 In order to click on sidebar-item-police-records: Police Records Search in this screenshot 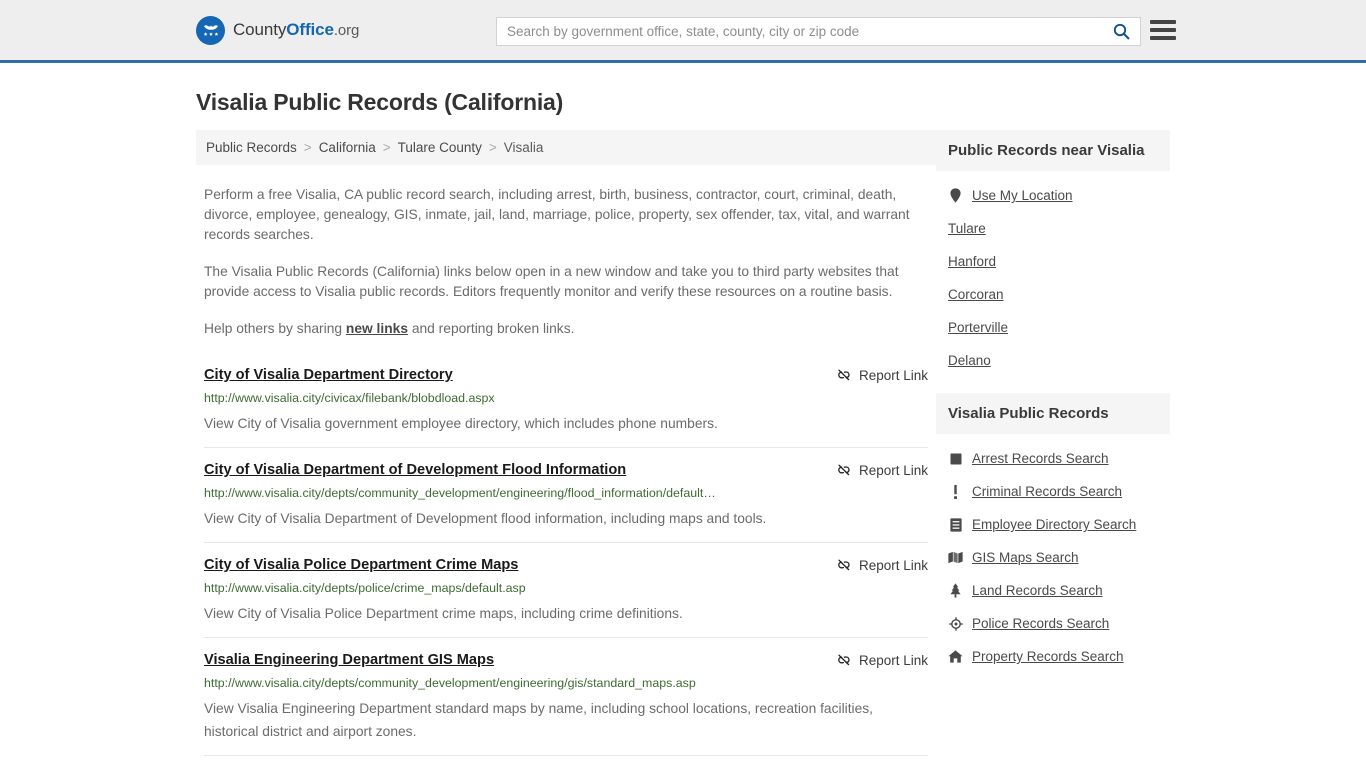, I will do `click(1053, 623)`.